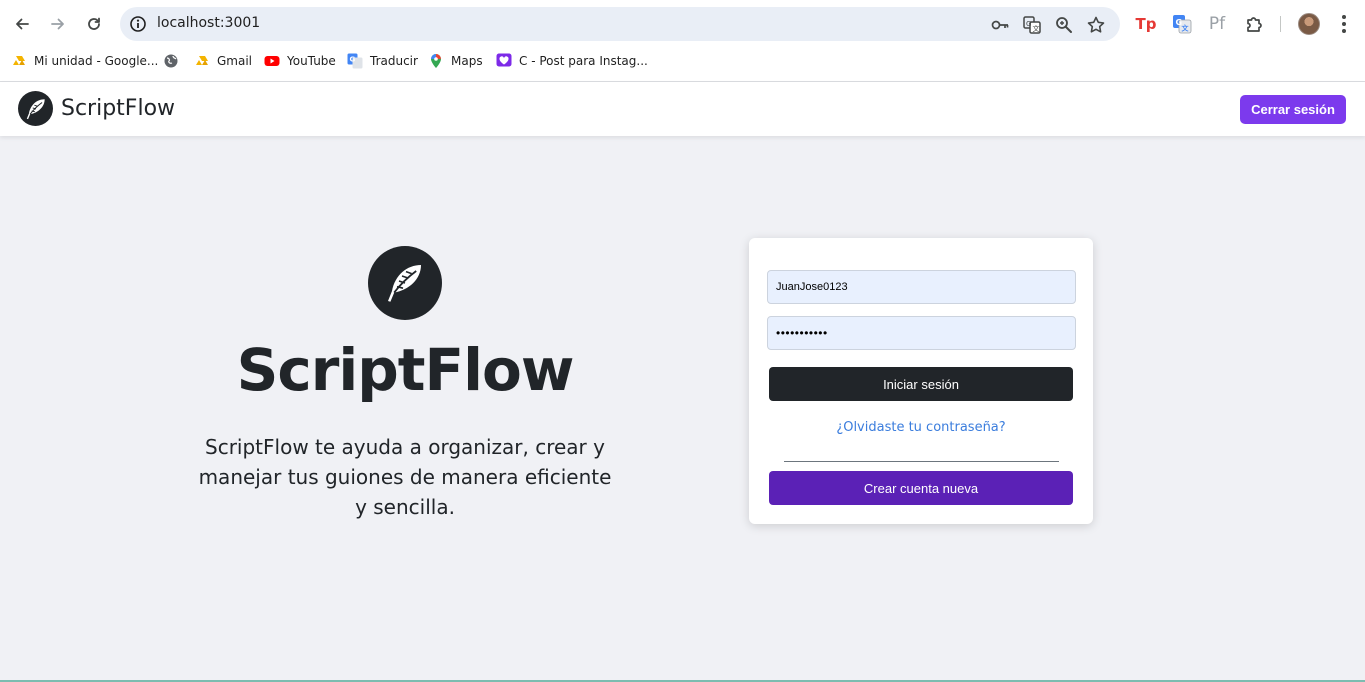 The image size is (1365, 682). I want to click on extensions-puzzle-icon, so click(1254, 24).